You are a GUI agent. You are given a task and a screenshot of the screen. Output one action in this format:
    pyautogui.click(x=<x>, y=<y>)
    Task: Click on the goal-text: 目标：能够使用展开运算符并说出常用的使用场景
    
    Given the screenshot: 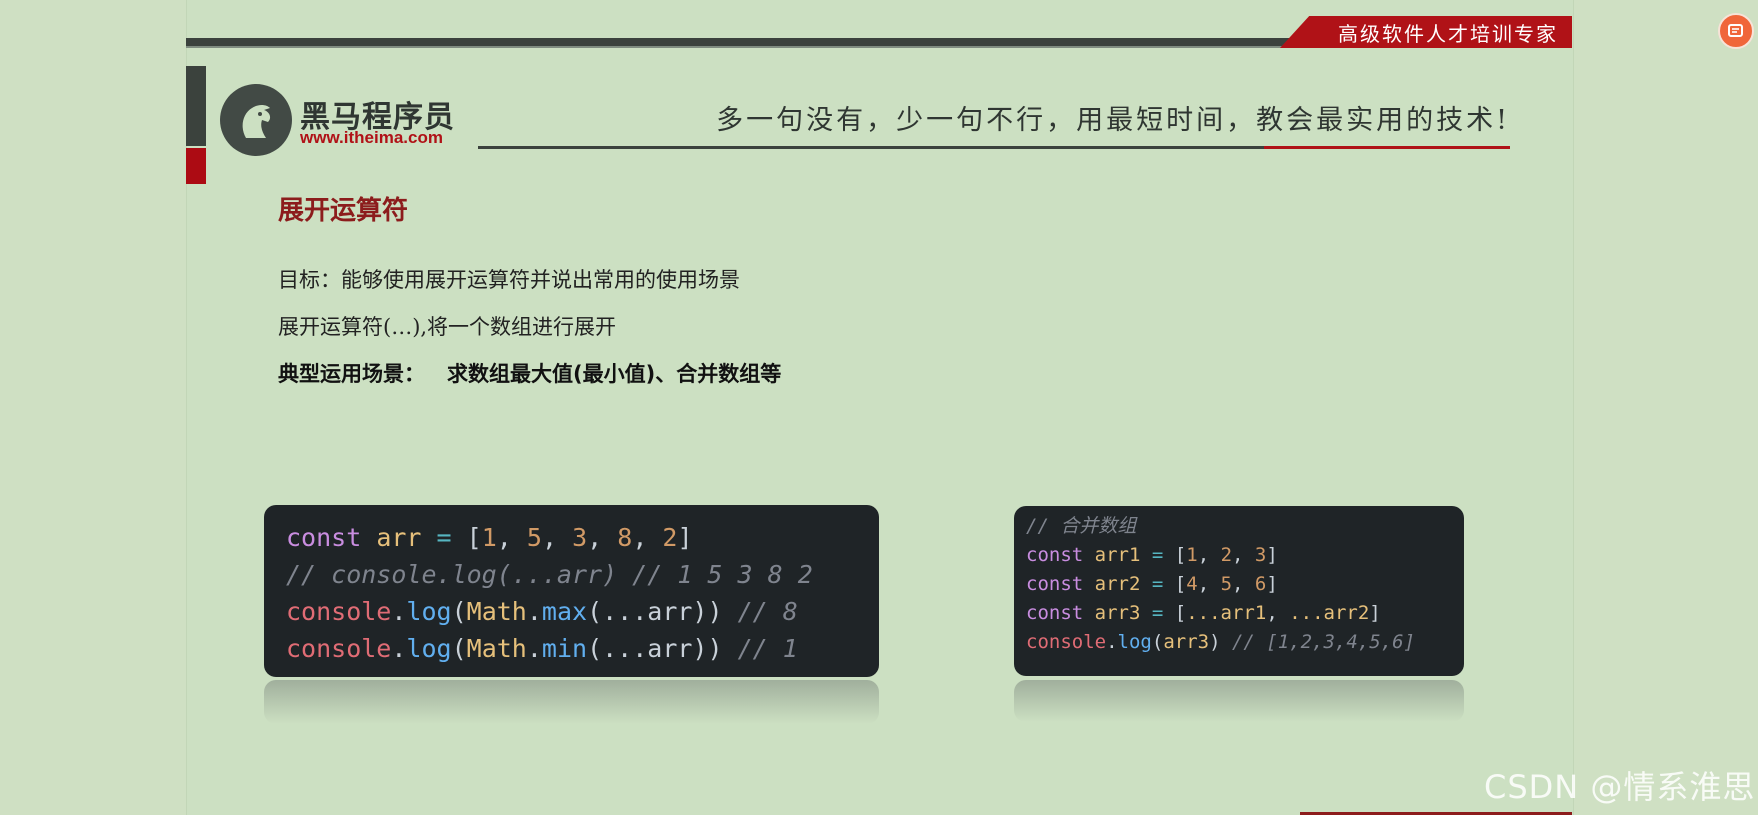 What is the action you would take?
    pyautogui.click(x=509, y=280)
    